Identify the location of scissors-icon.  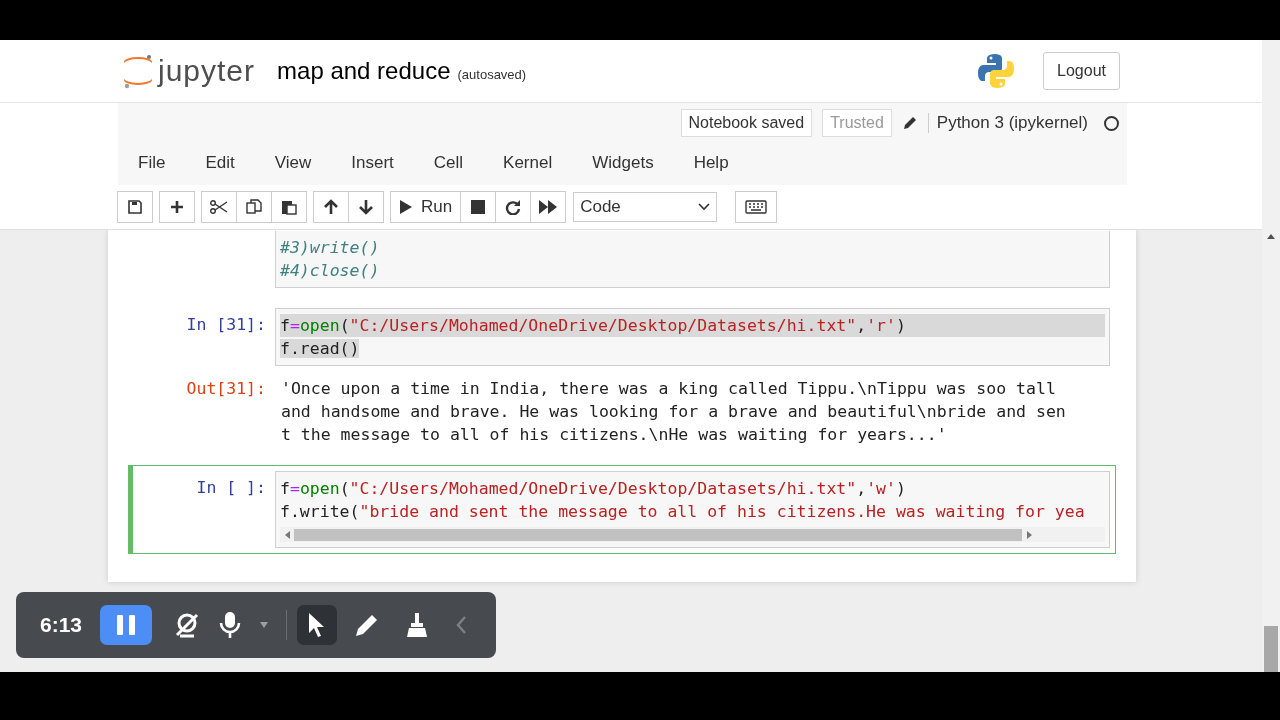
(219, 207).